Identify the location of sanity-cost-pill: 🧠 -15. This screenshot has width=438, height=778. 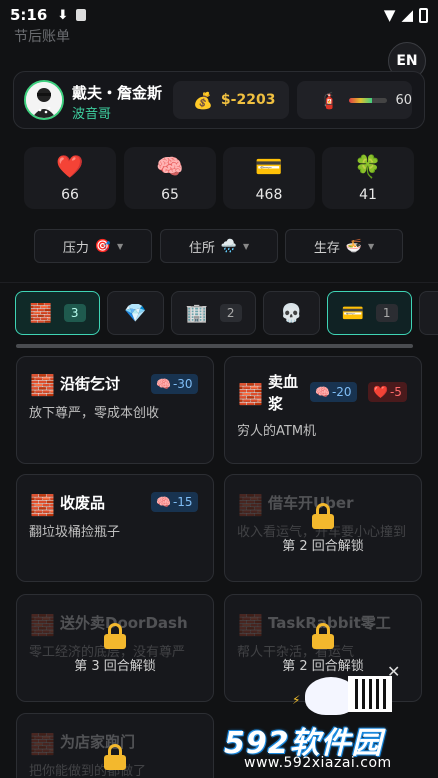
(174, 502).